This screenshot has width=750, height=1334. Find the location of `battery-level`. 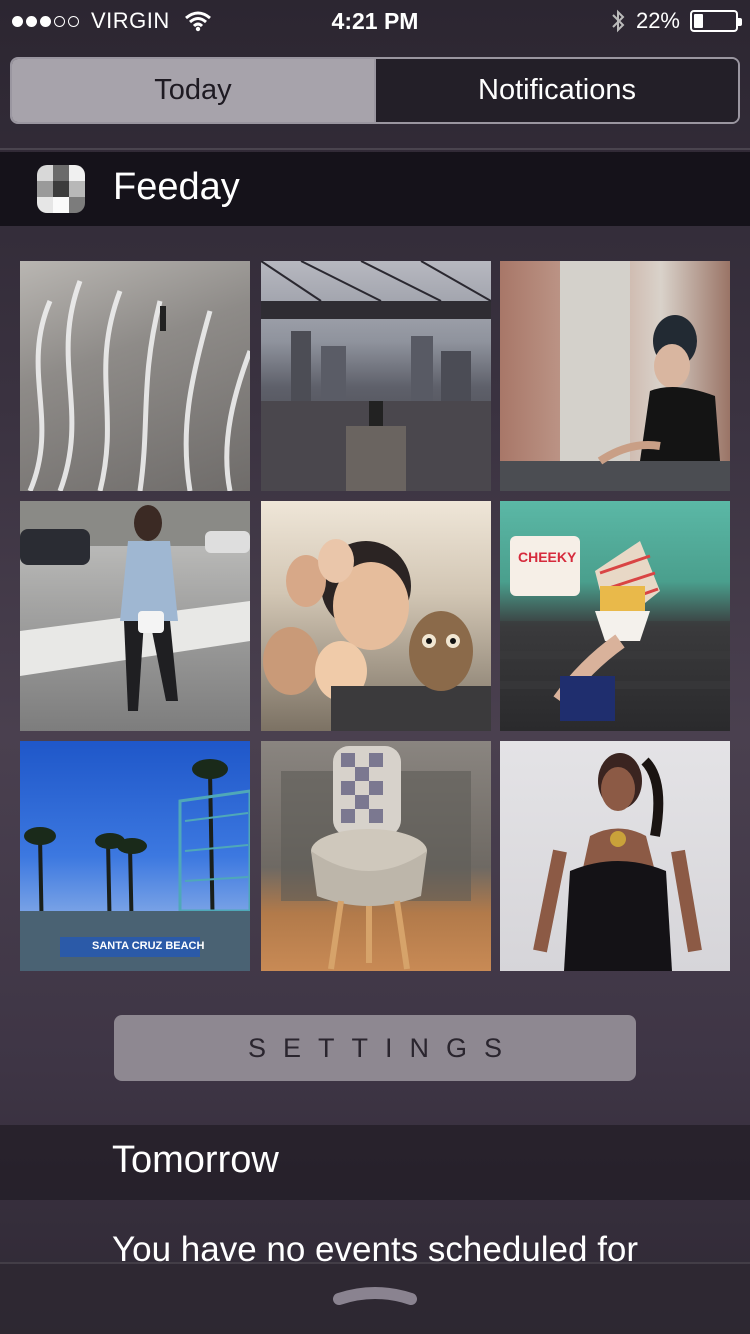

battery-level is located at coordinates (698, 21).